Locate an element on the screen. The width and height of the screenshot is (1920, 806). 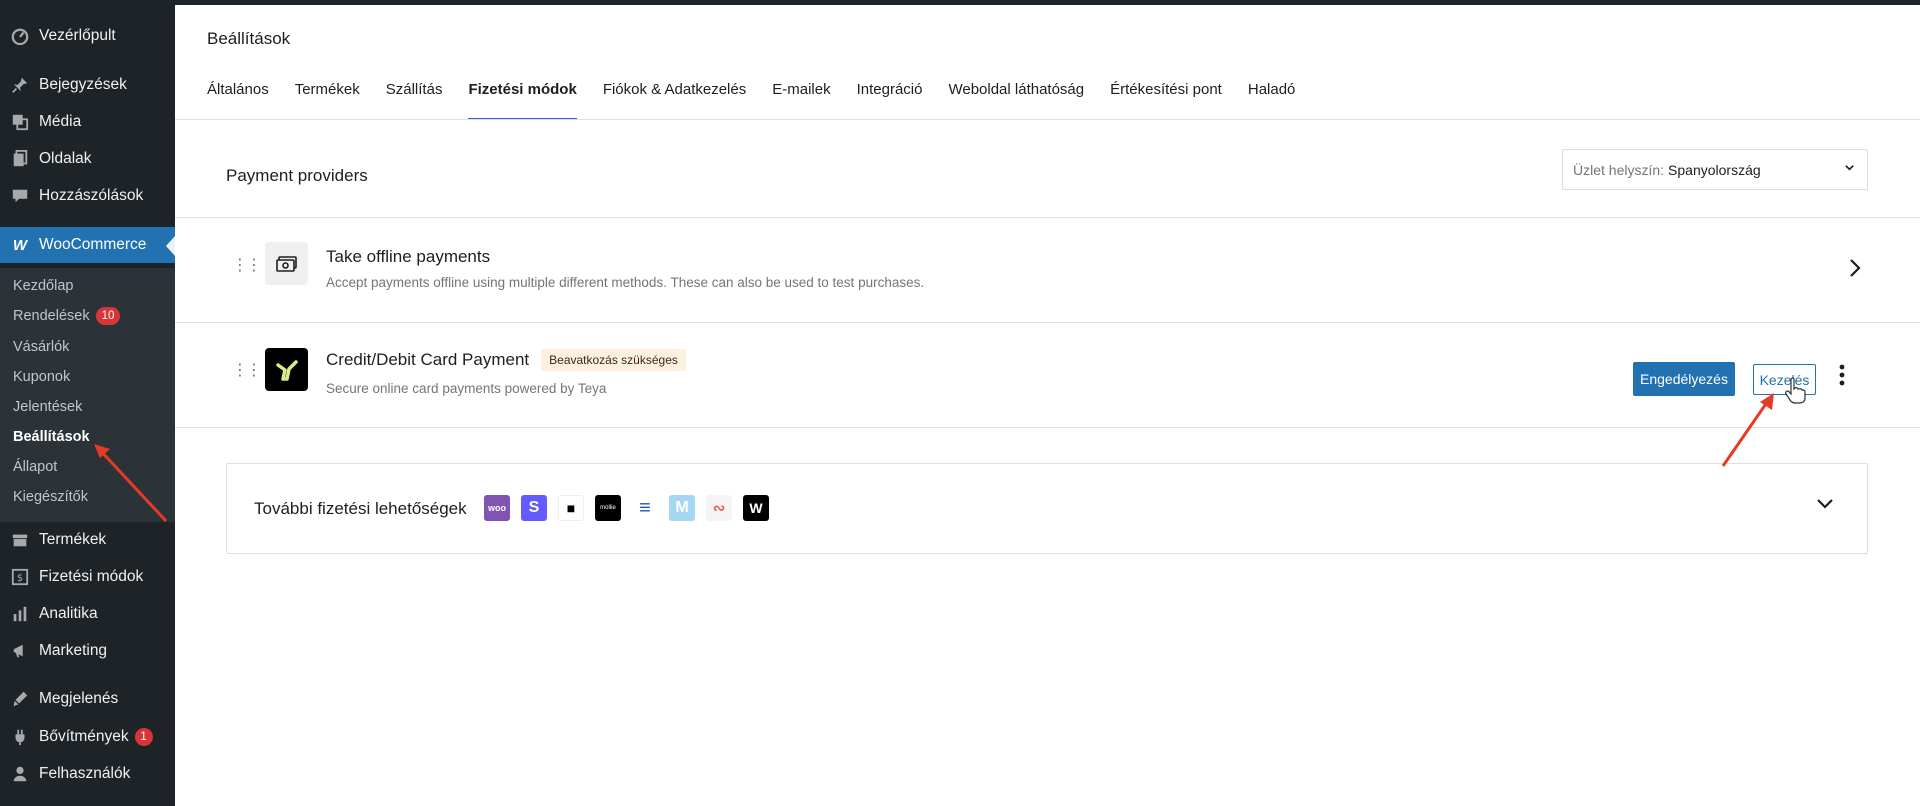
payments-icon: $ is located at coordinates (20, 577).